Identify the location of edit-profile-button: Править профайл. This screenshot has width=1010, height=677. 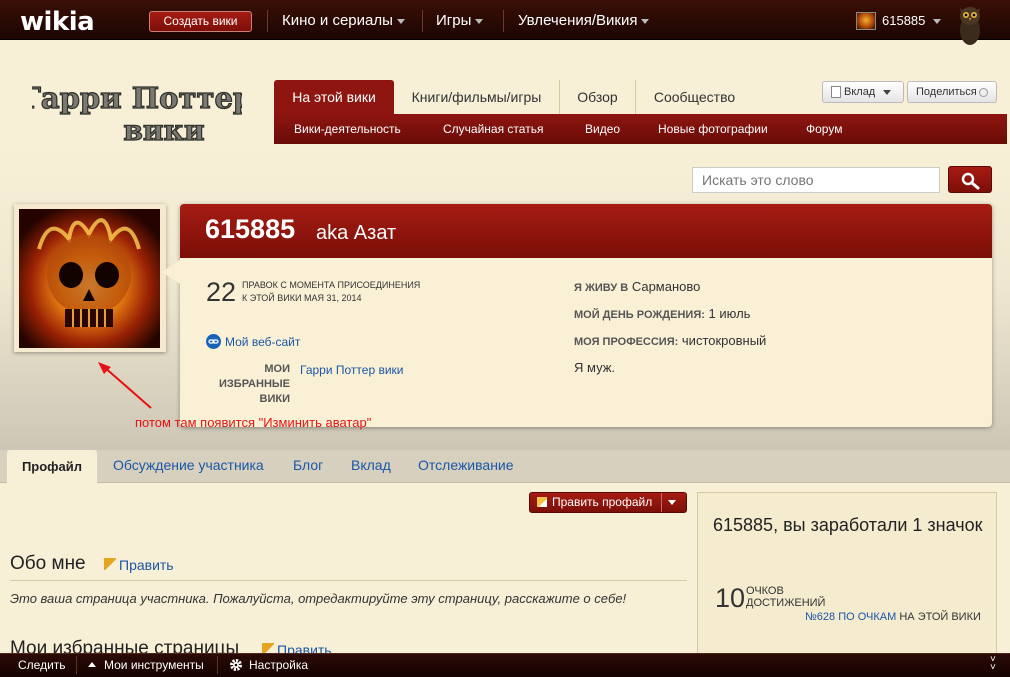
(608, 502).